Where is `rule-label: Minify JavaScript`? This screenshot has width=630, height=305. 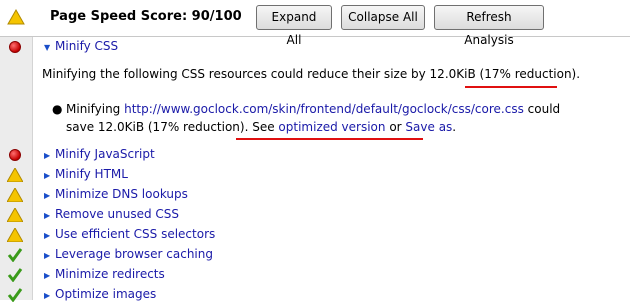
rule-label: Minify JavaScript is located at coordinates (105, 154).